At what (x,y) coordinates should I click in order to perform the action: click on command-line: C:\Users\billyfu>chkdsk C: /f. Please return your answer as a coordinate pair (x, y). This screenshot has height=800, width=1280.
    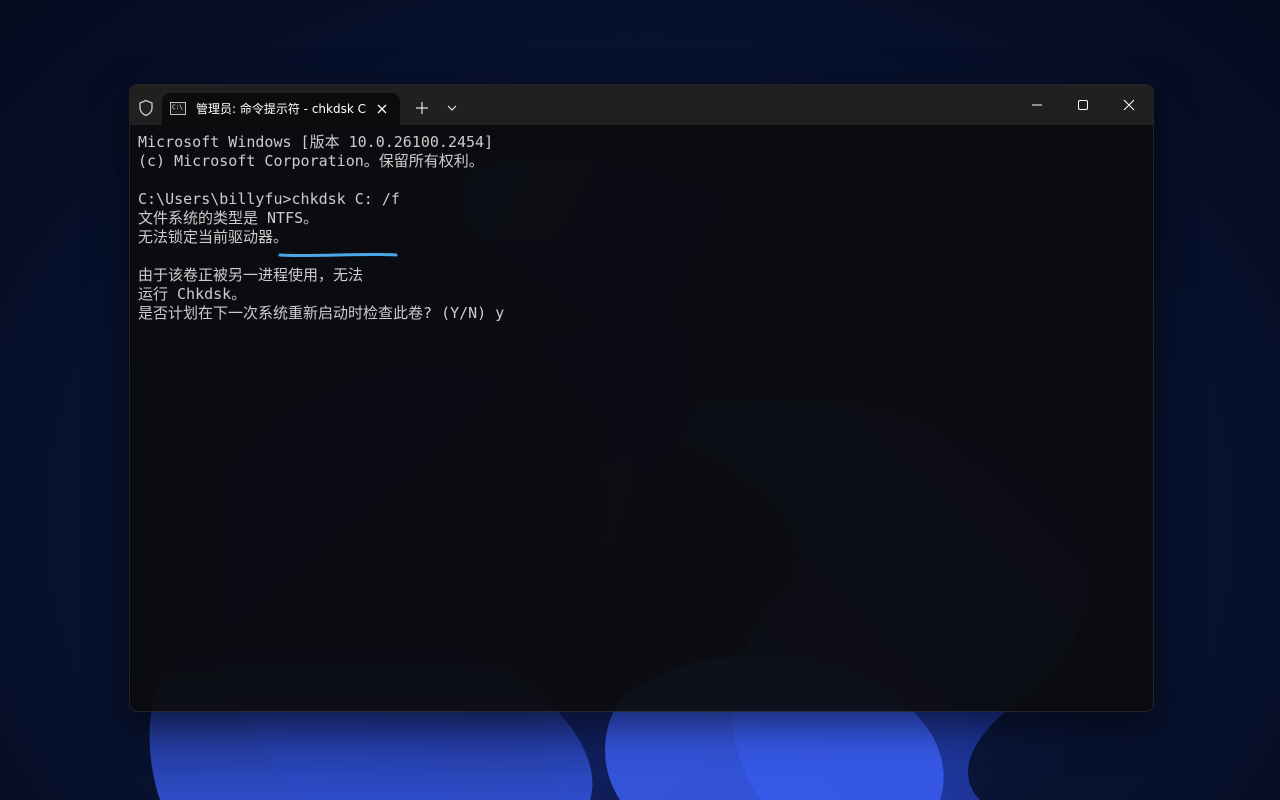
    Looking at the image, I should click on (321, 199).